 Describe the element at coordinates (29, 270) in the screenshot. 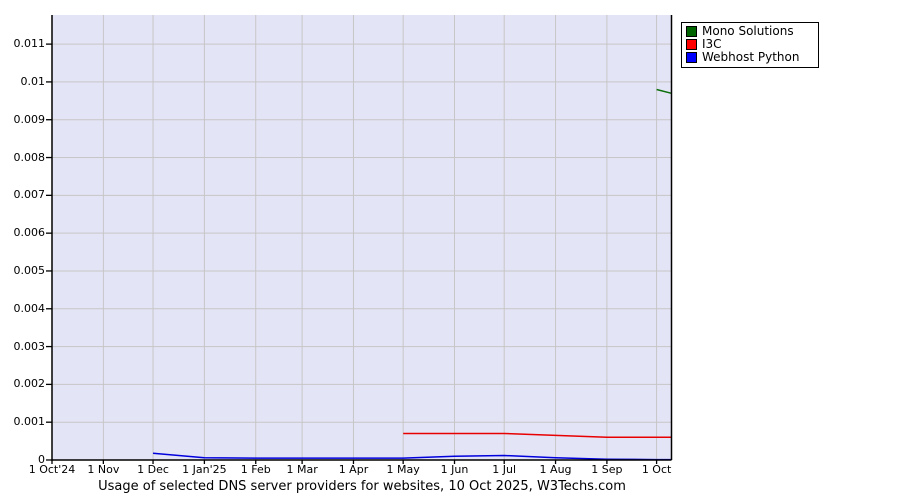

I see `y-tick-label: 0.005` at that location.